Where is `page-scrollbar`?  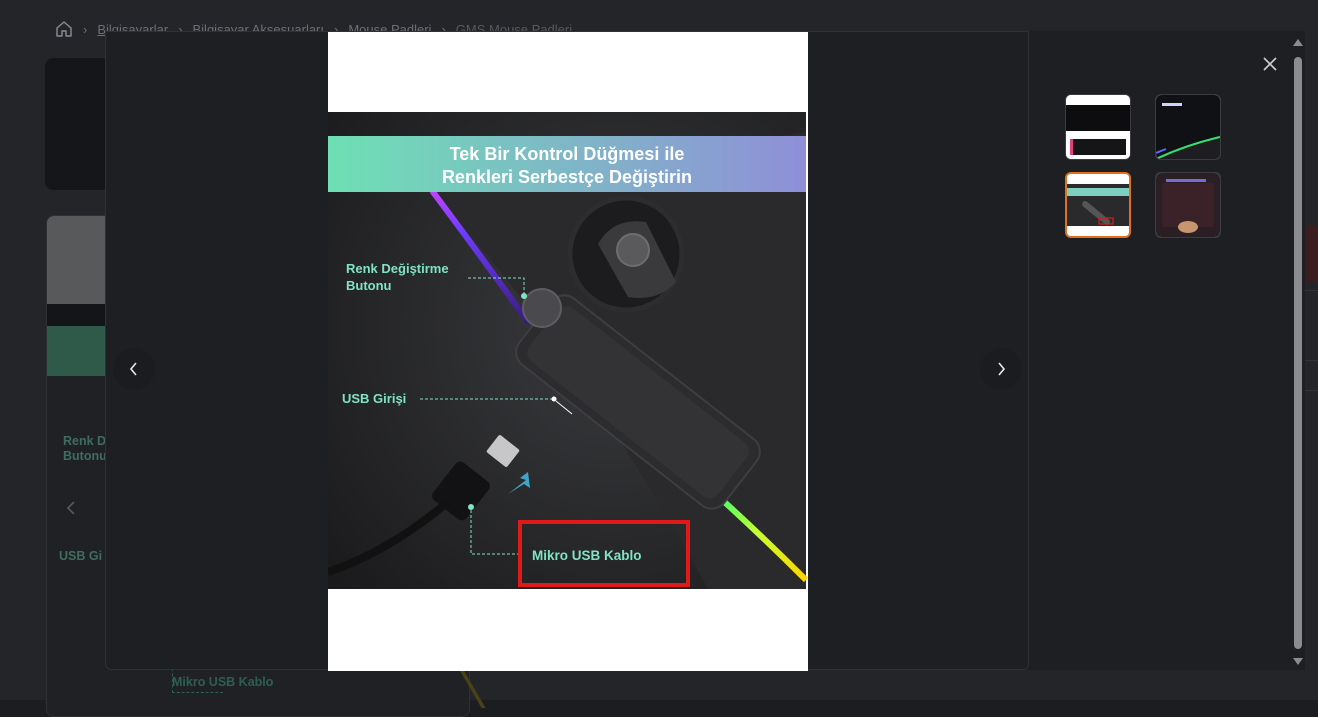 page-scrollbar is located at coordinates (1298, 351).